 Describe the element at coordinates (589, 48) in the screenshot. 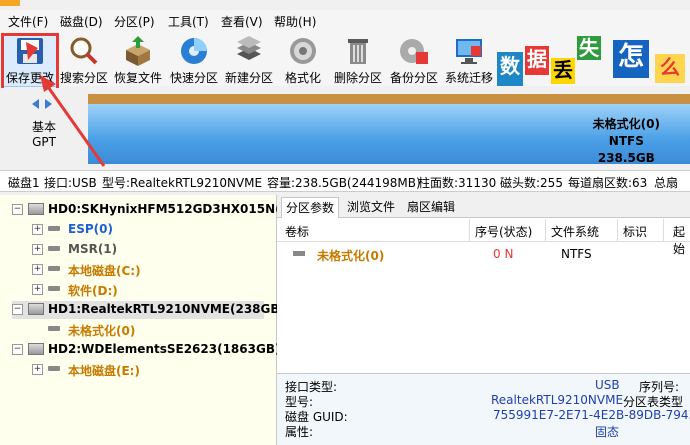

I see `banner-char: 失` at that location.